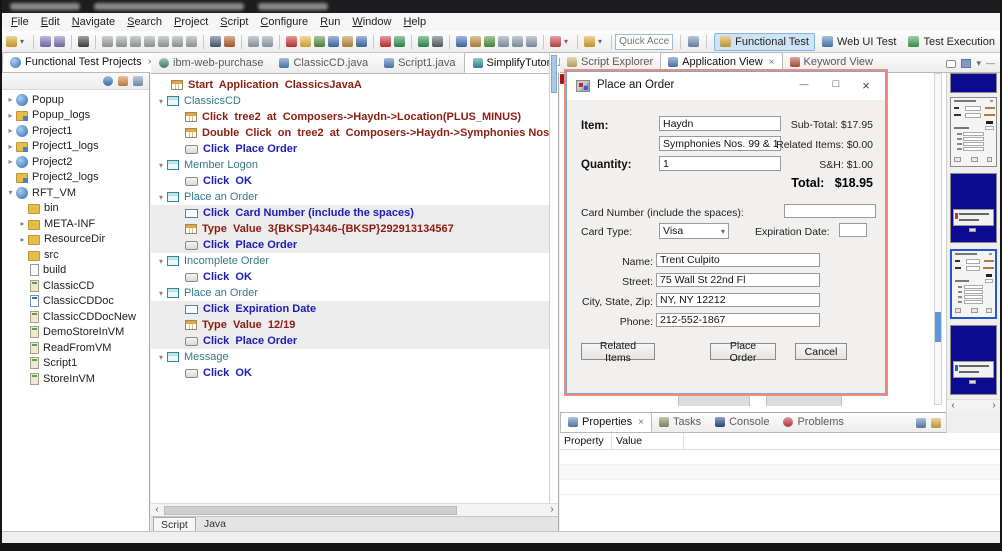  Describe the element at coordinates (234, 22) in the screenshot. I see `menu-script: Script` at that location.